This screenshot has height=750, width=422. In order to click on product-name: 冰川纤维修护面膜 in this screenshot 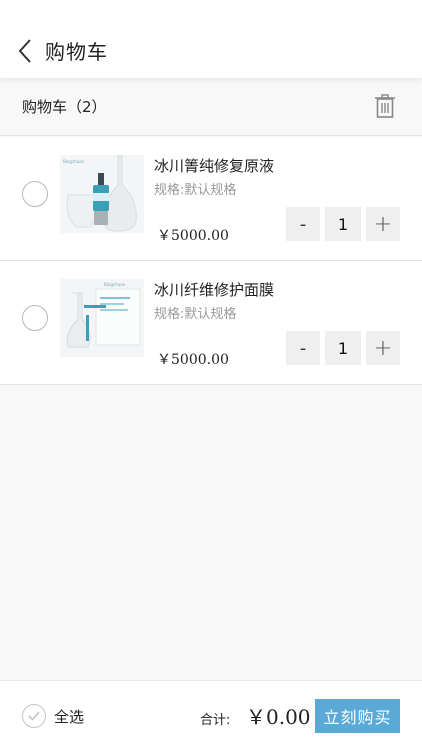, I will do `click(214, 289)`.